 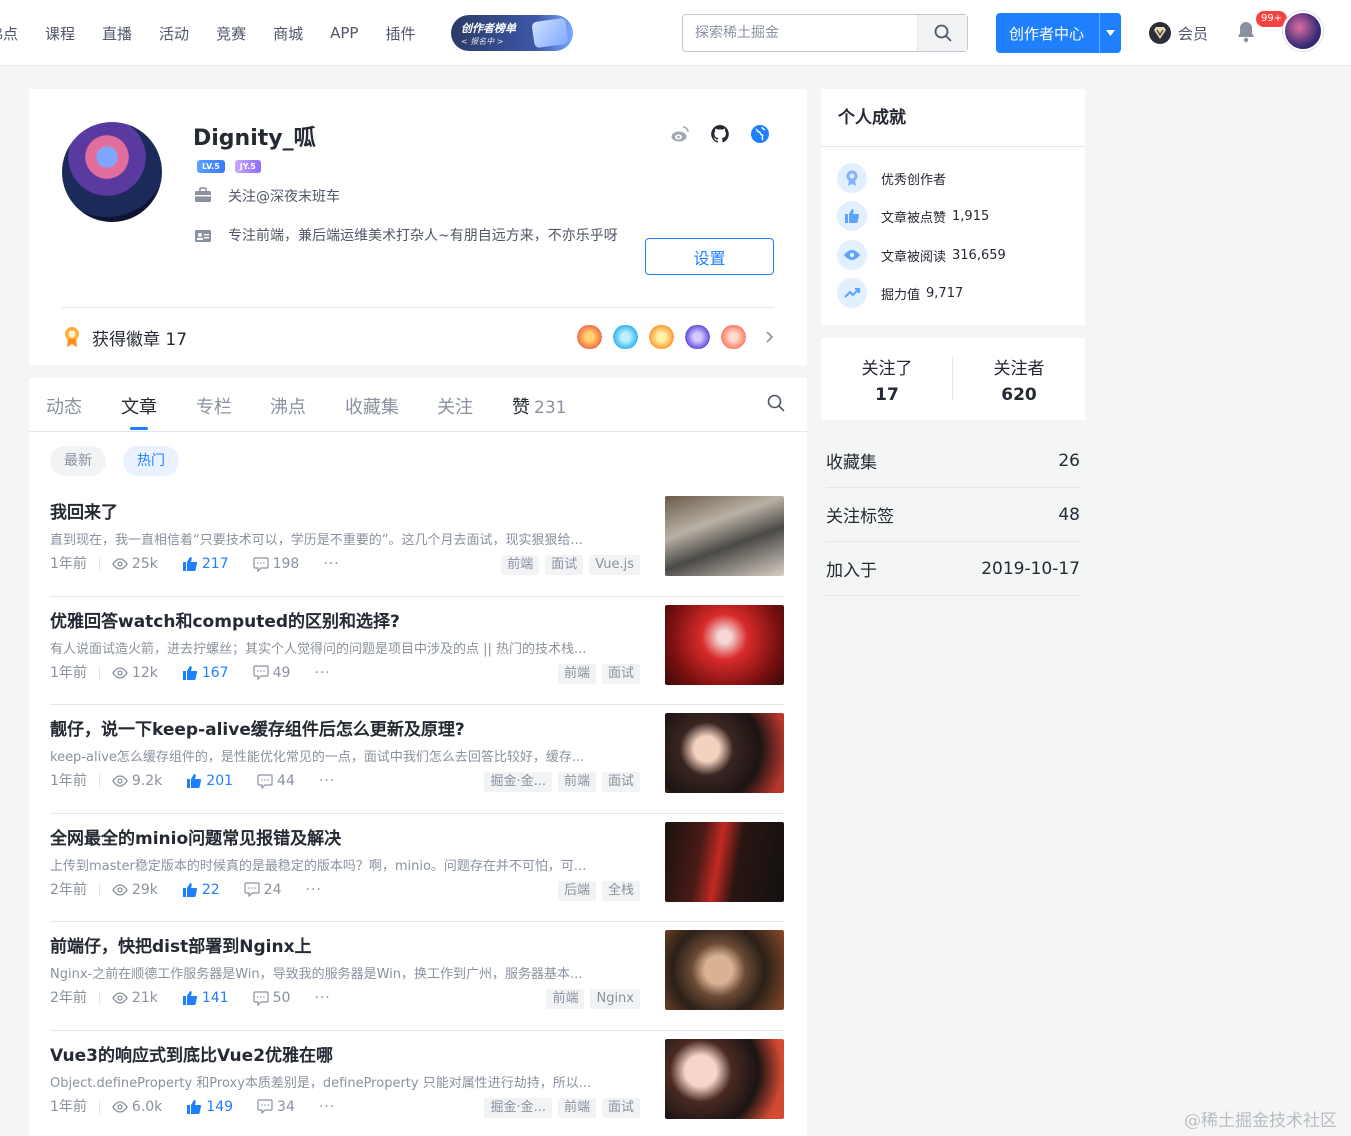 I want to click on article-title: 我回来了, so click(x=345, y=510).